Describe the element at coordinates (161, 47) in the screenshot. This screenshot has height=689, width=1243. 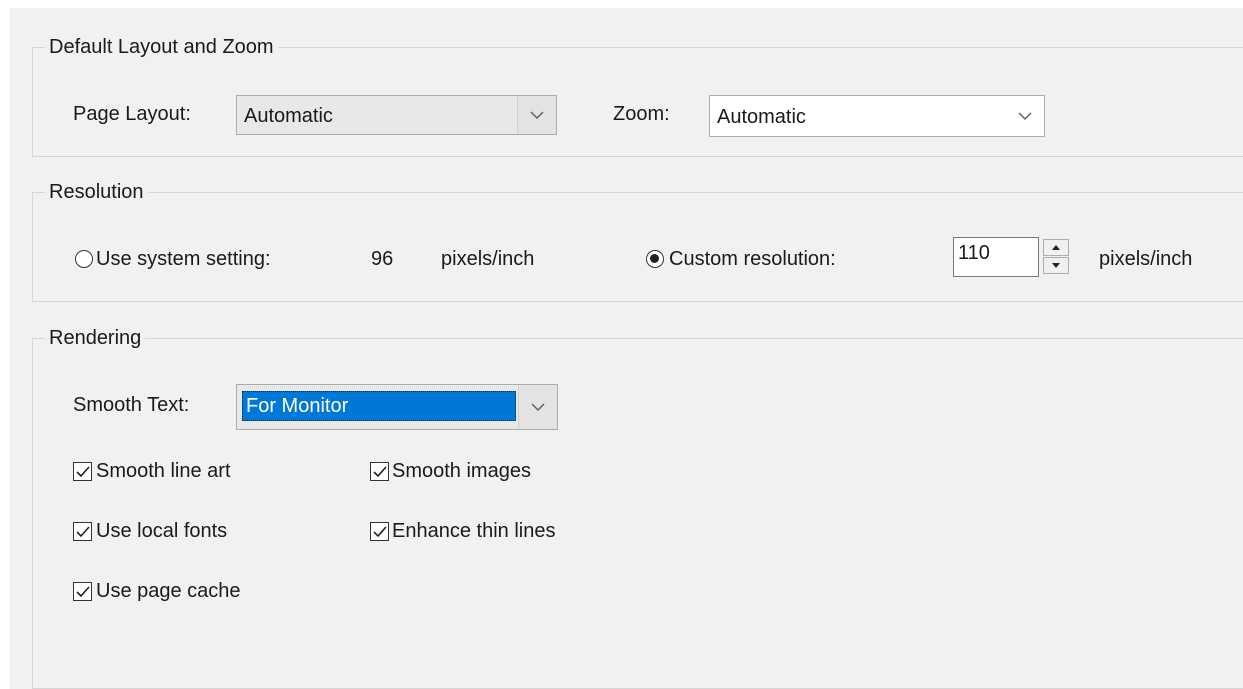
I see `group-title-layout-zoom: Default Layout and Zoom` at that location.